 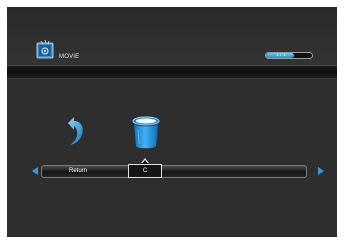 I want to click on scroll-left-arrow-icon, so click(x=35, y=171).